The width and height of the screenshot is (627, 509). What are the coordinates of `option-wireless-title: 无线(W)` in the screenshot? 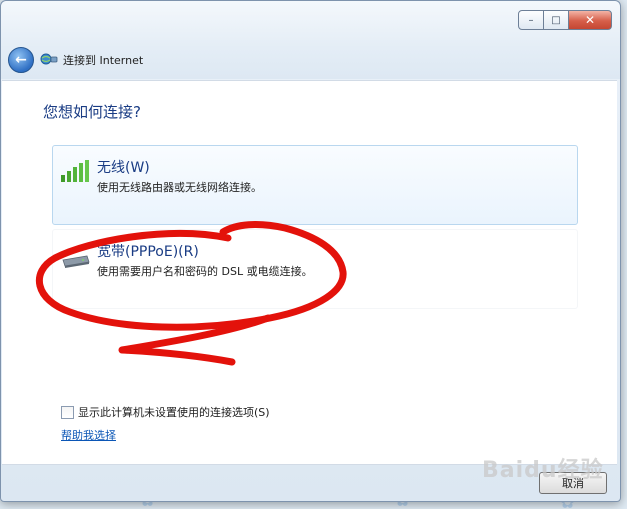 It's located at (123, 168).